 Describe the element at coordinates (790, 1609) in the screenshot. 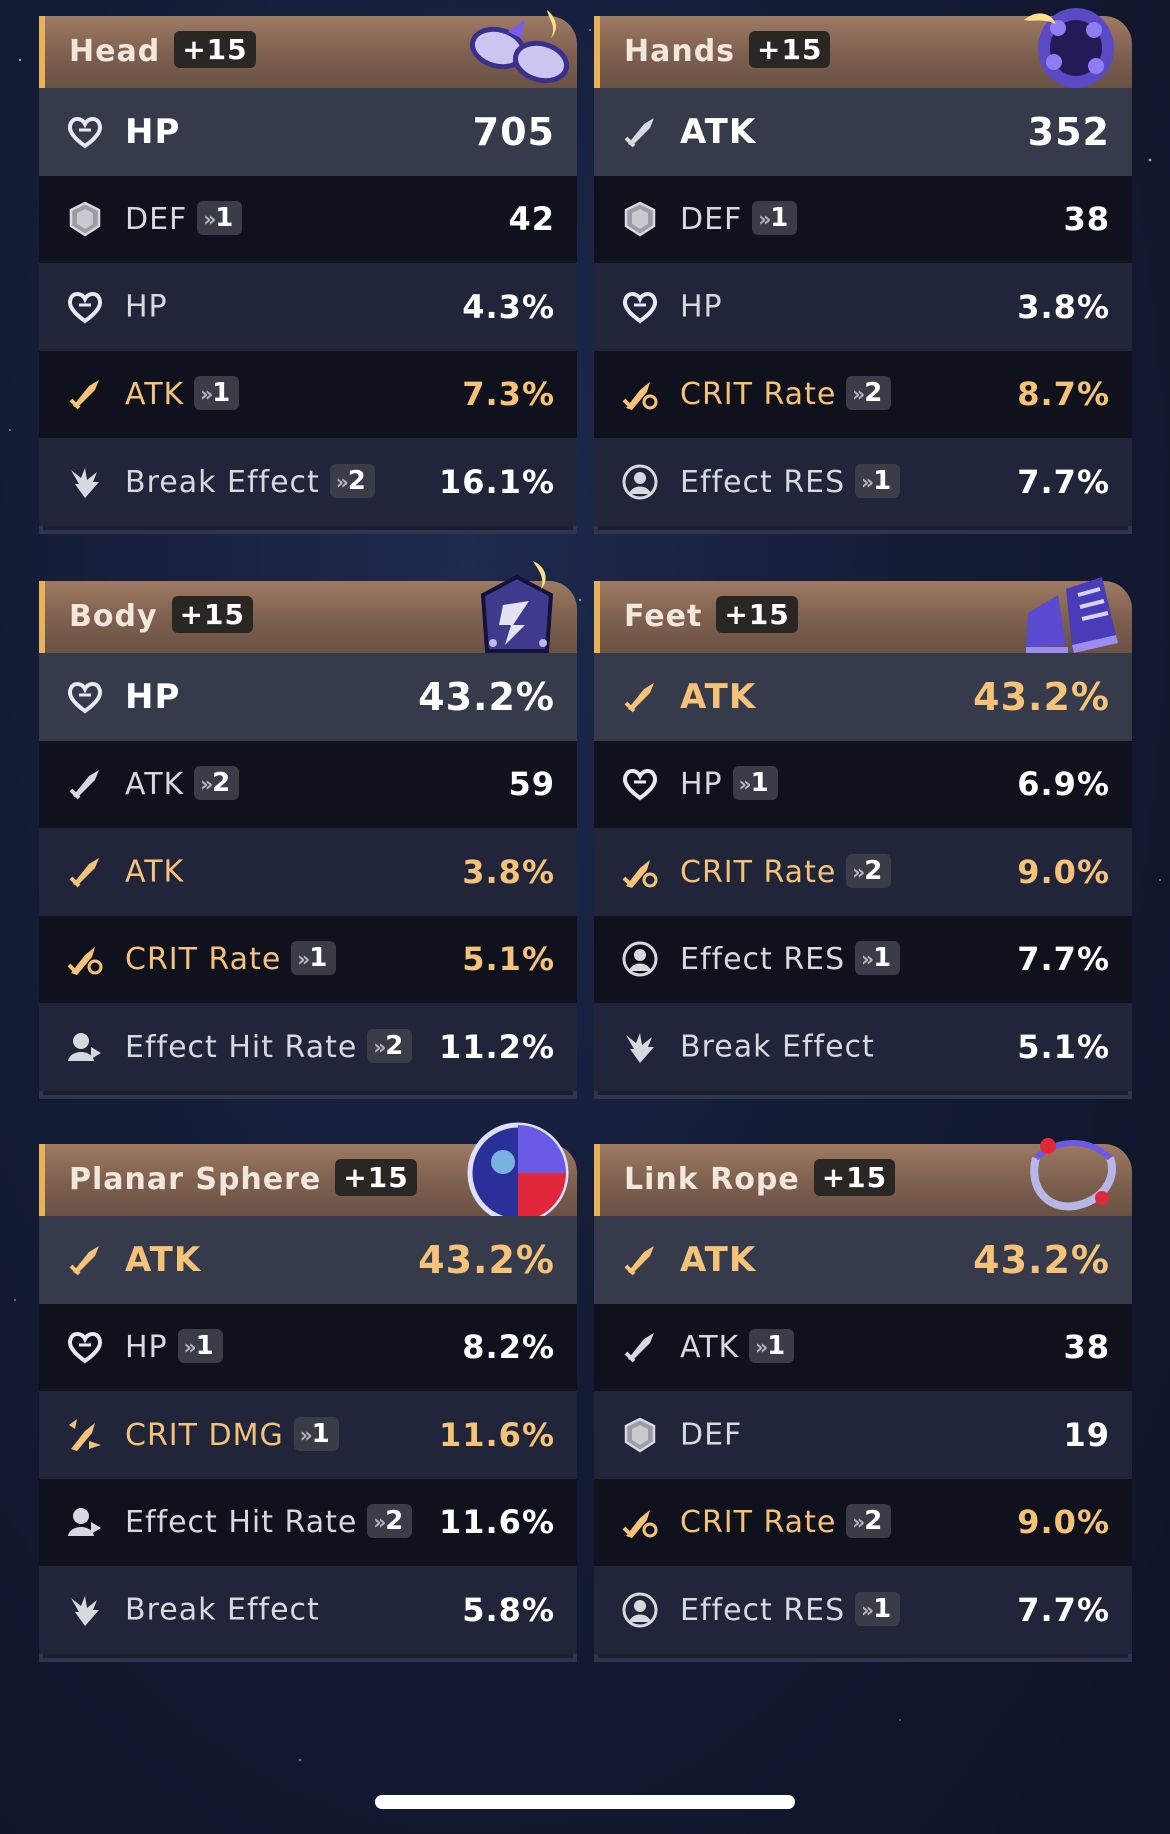

I see `sub-stat-label: Effect RES »1` at that location.